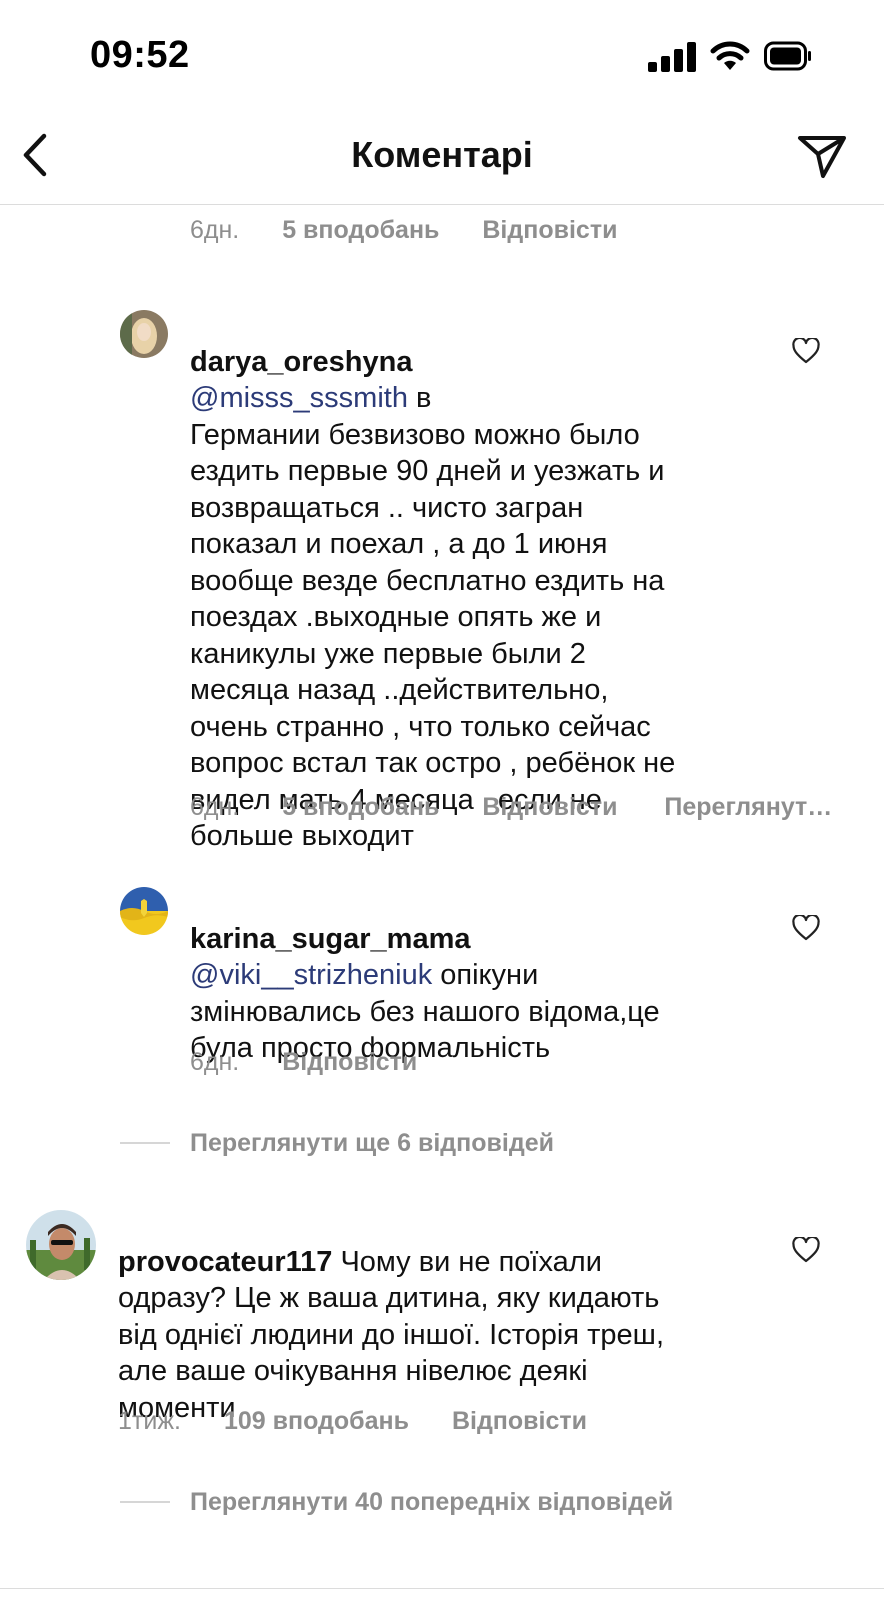 Image resolution: width=884 pixels, height=1600 pixels. Describe the element at coordinates (467, 1261) in the screenshot. I see `comment-body-first: Чому ви не поїхали` at that location.